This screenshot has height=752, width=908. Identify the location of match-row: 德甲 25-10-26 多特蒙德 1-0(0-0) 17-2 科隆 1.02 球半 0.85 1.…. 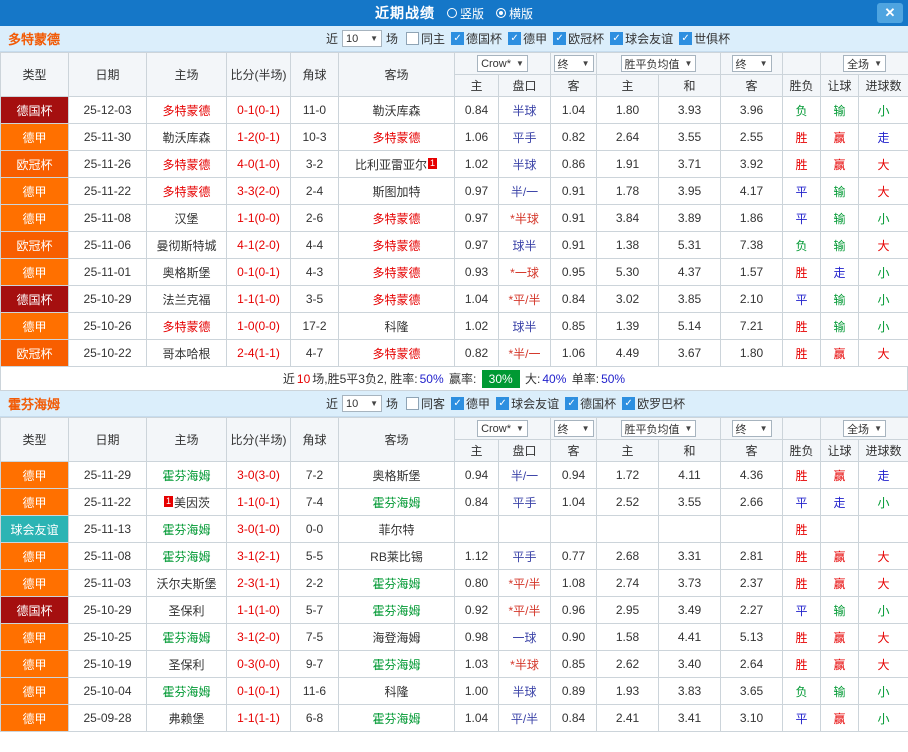
(454, 326).